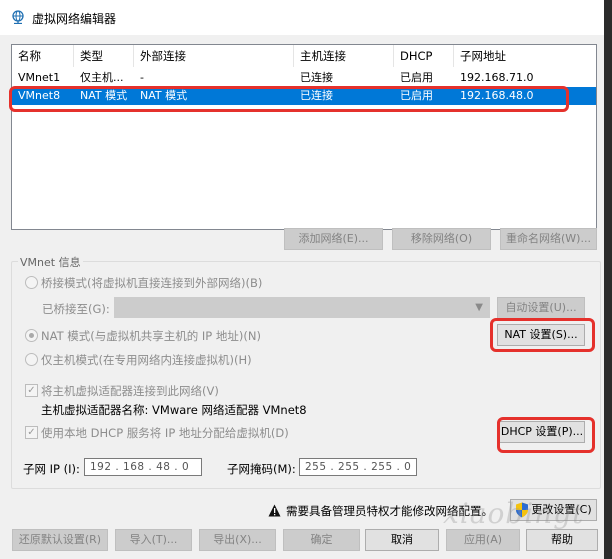 This screenshot has height=559, width=612. Describe the element at coordinates (18, 17) in the screenshot. I see `network-globe-icon` at that location.